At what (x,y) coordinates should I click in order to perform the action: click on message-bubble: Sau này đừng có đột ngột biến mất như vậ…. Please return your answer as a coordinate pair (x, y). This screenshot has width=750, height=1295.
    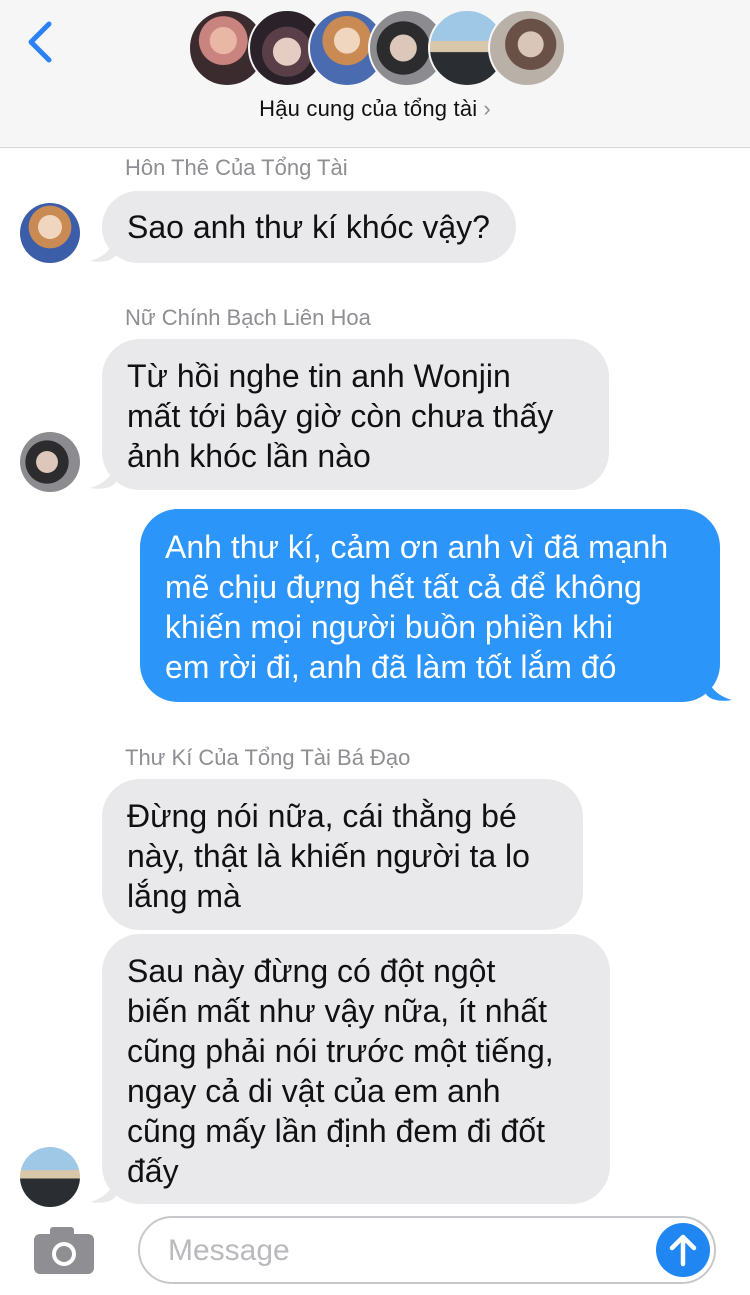
    Looking at the image, I should click on (356, 1069).